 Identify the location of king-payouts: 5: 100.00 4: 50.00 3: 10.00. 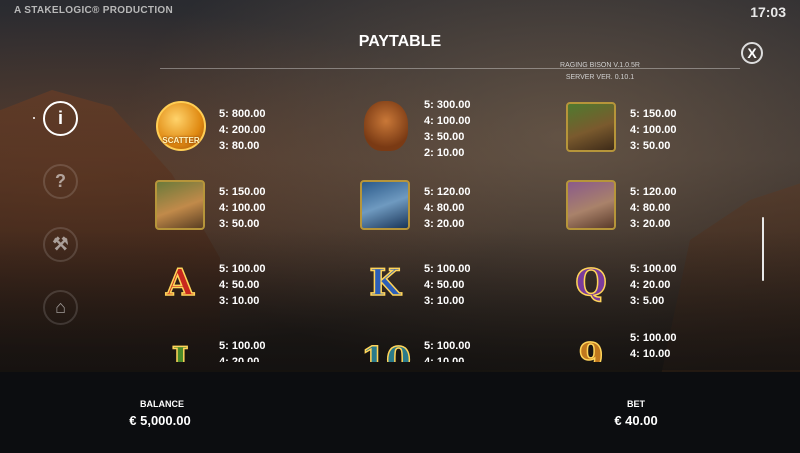
(447, 285).